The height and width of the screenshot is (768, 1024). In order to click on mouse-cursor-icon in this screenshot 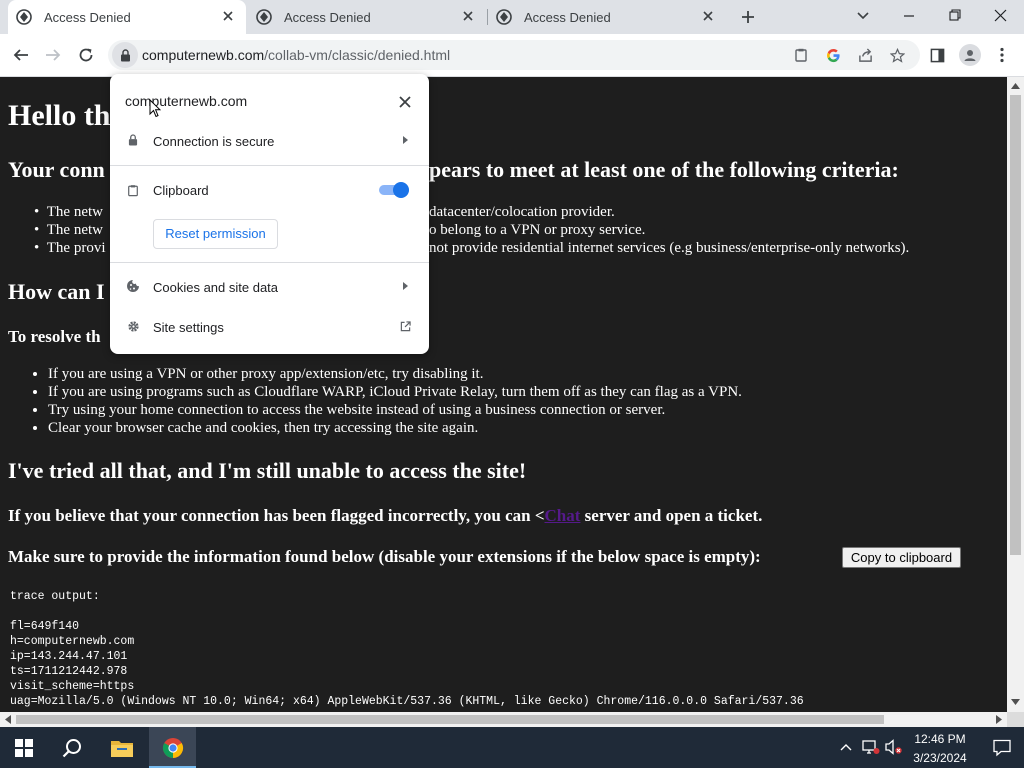, I will do `click(155, 108)`.